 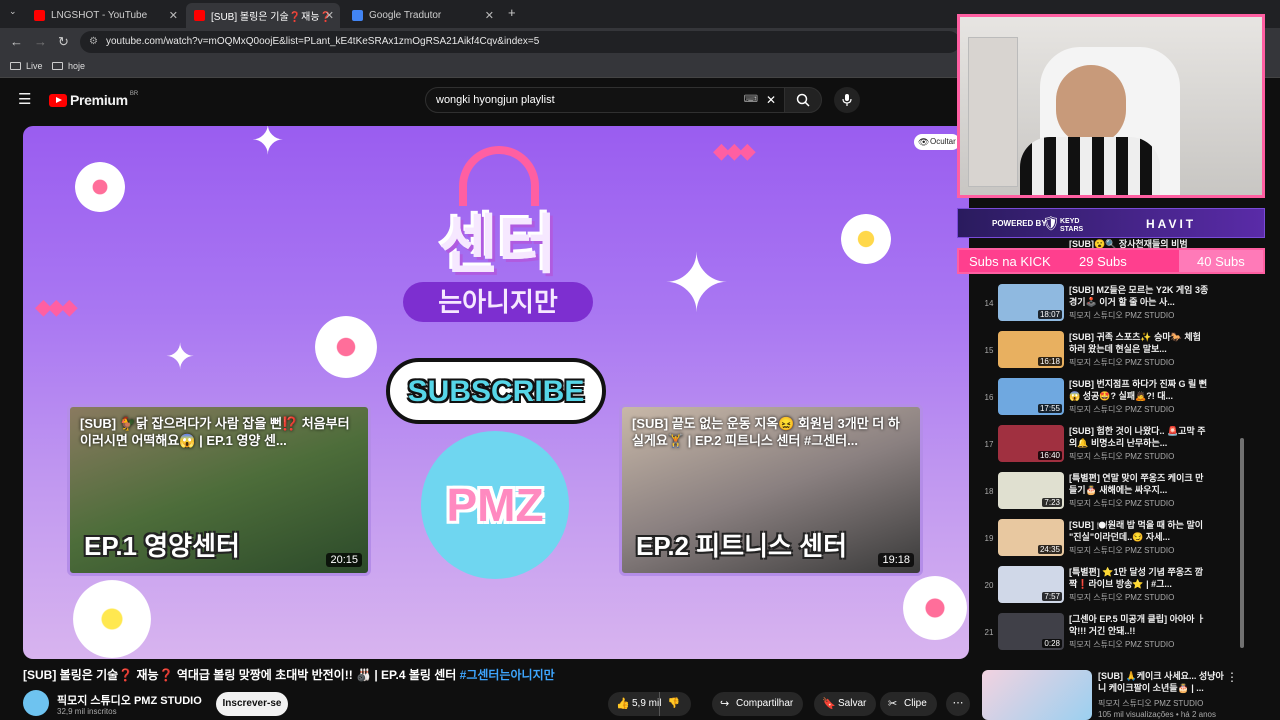 I want to click on more-icon: ⋯, so click(x=958, y=703).